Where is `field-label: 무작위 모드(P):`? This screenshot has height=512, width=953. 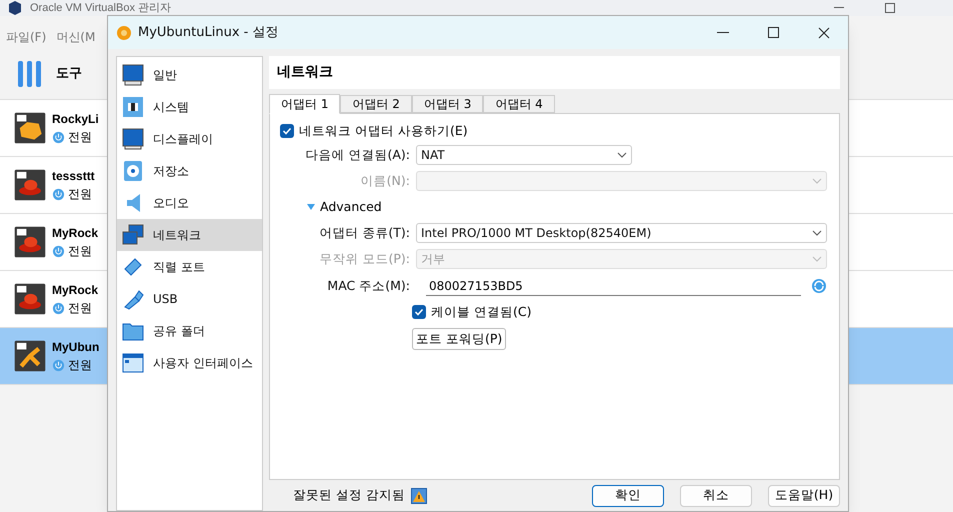
field-label: 무작위 모드(P): is located at coordinates (364, 259).